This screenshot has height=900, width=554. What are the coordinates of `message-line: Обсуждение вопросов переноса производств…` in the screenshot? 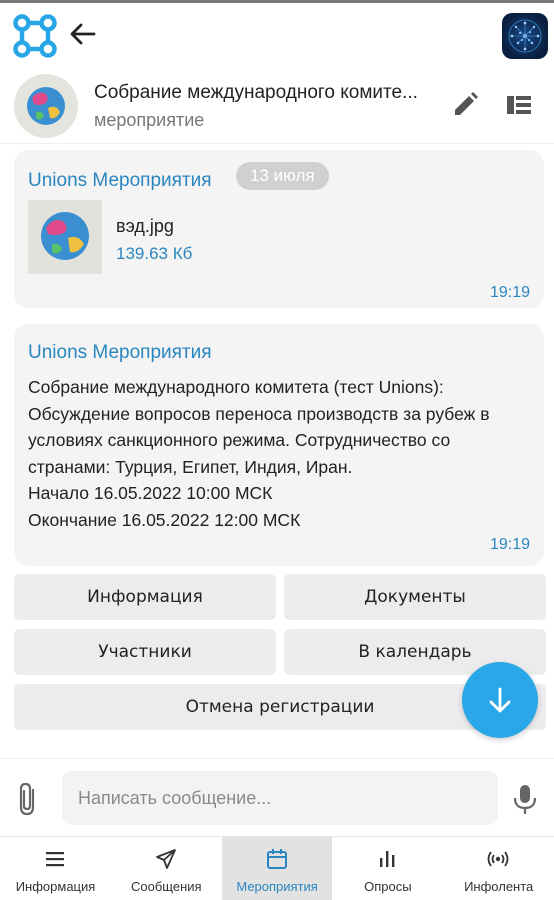 It's located at (259, 413).